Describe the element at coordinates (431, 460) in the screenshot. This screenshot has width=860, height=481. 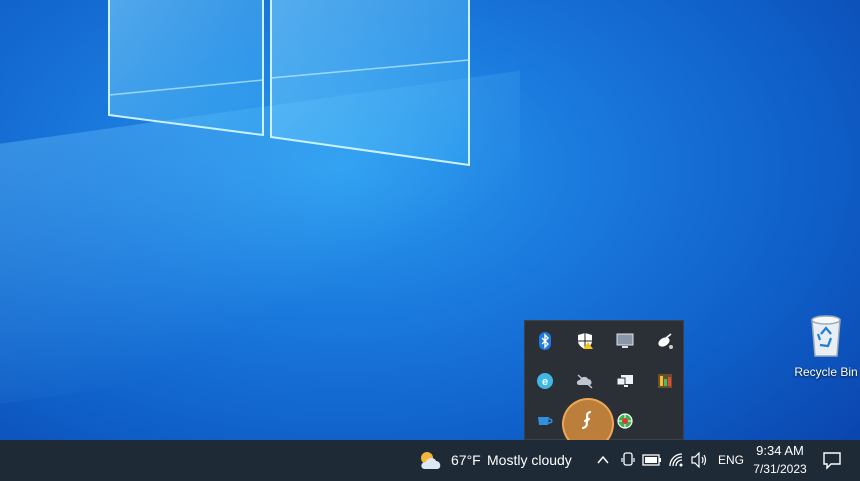
I see `weather-cloudy-icon` at that location.